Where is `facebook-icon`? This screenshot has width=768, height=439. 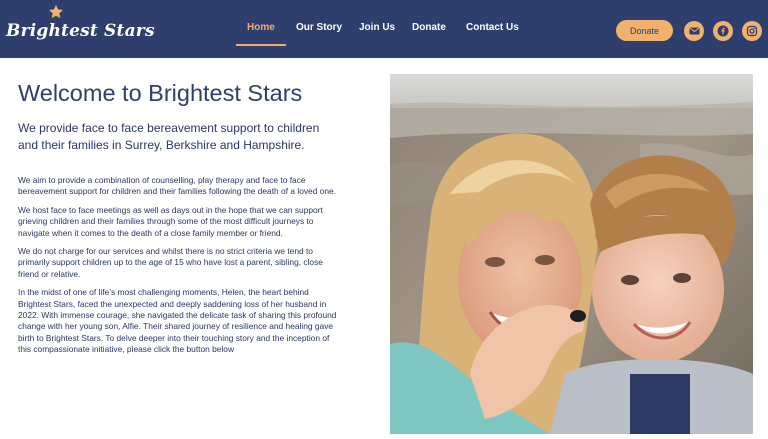 facebook-icon is located at coordinates (723, 31).